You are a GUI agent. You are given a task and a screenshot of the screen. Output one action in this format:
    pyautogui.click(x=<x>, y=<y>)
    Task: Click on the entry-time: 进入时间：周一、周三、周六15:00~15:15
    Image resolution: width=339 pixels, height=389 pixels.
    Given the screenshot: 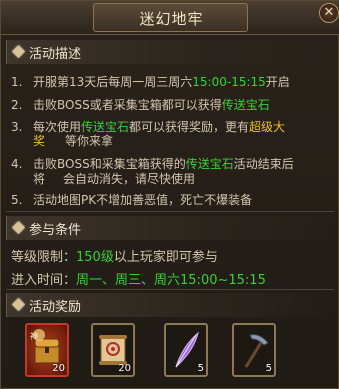 What is the action you would take?
    pyautogui.click(x=138, y=280)
    